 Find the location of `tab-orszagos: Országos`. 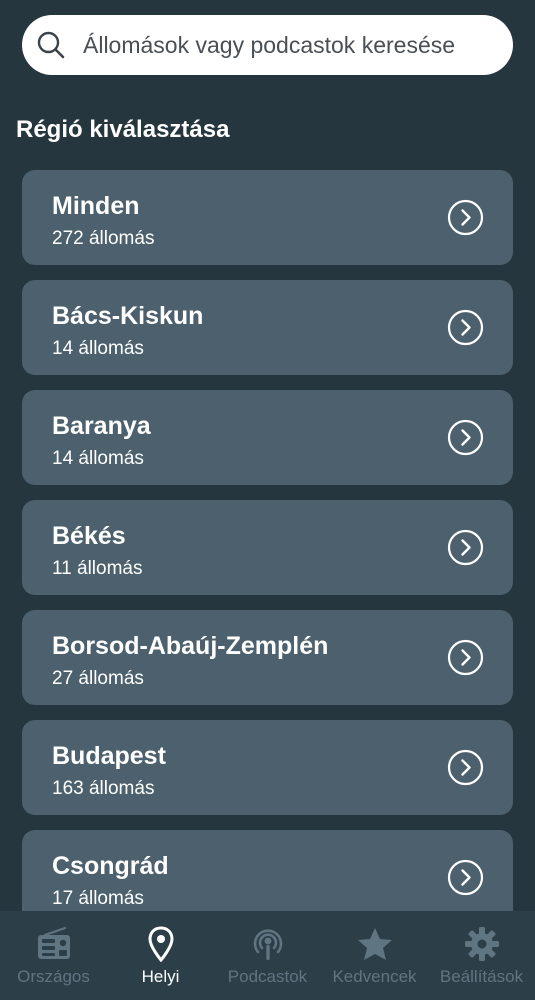

tab-orszagos: Országos is located at coordinates (53, 955).